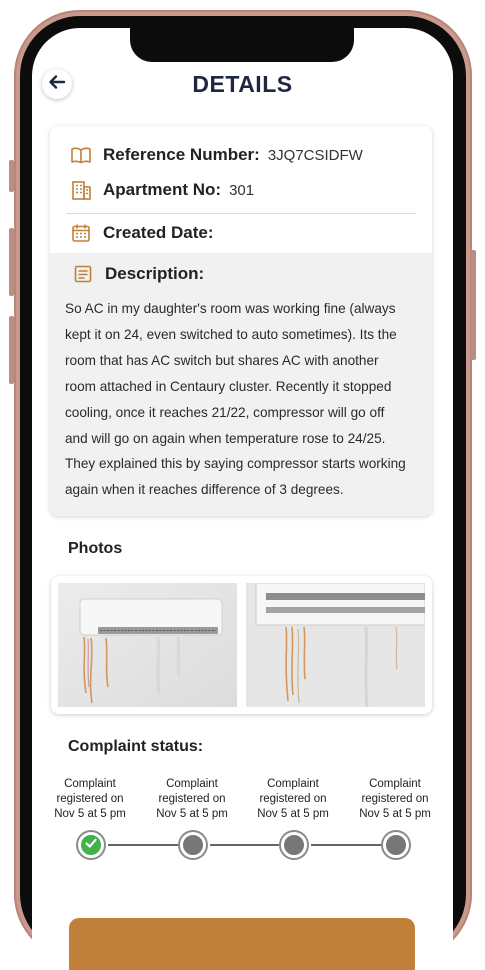  Describe the element at coordinates (241, 645) in the screenshot. I see `photos-card` at that location.